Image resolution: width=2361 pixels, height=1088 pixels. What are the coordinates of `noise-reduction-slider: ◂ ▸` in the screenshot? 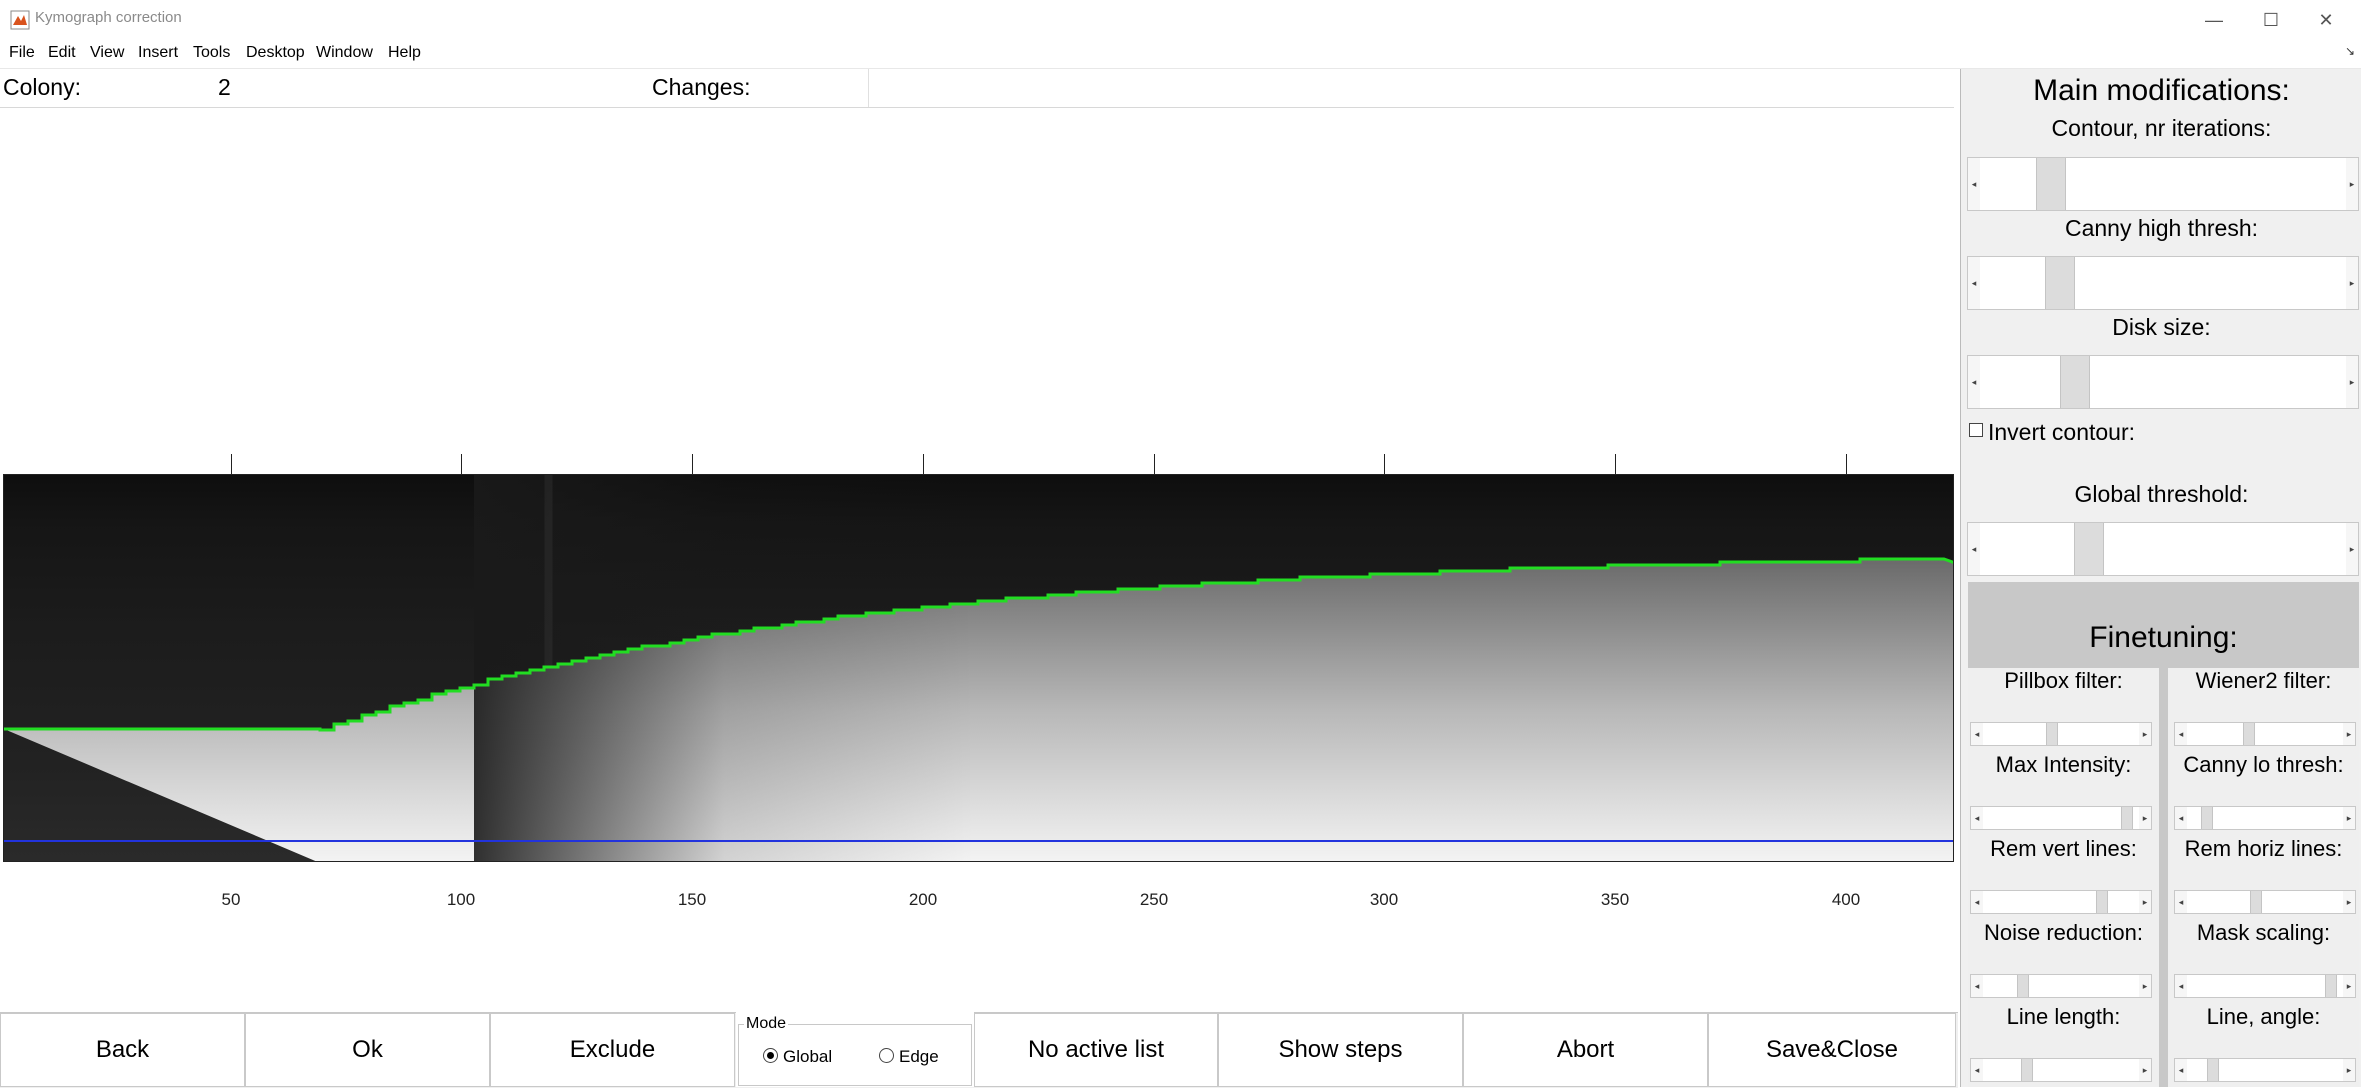 It's located at (2061, 986).